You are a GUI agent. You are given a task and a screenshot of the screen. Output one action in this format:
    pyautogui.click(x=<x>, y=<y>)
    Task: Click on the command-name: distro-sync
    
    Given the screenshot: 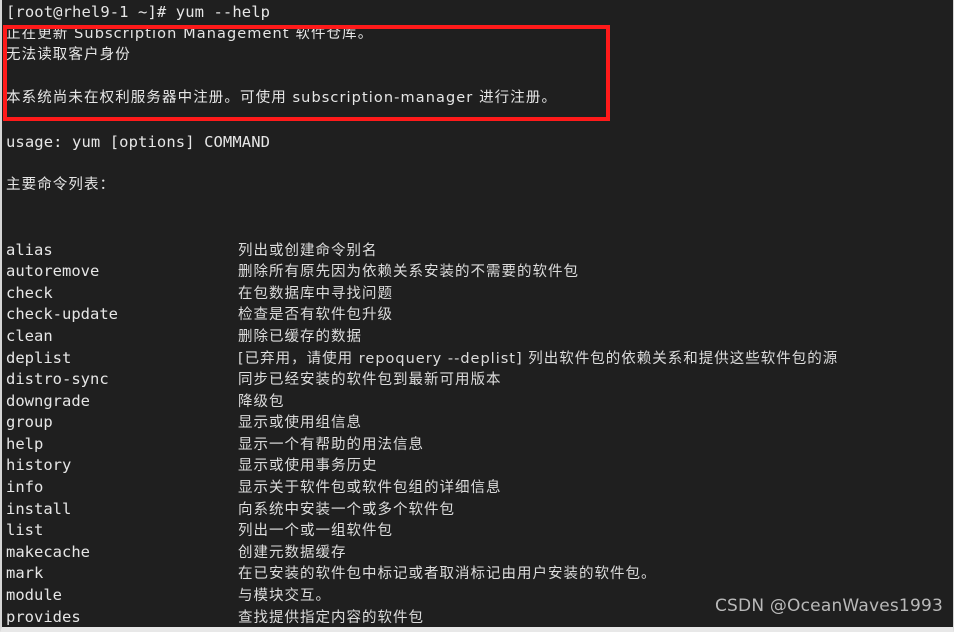 What is the action you would take?
    pyautogui.click(x=57, y=379)
    